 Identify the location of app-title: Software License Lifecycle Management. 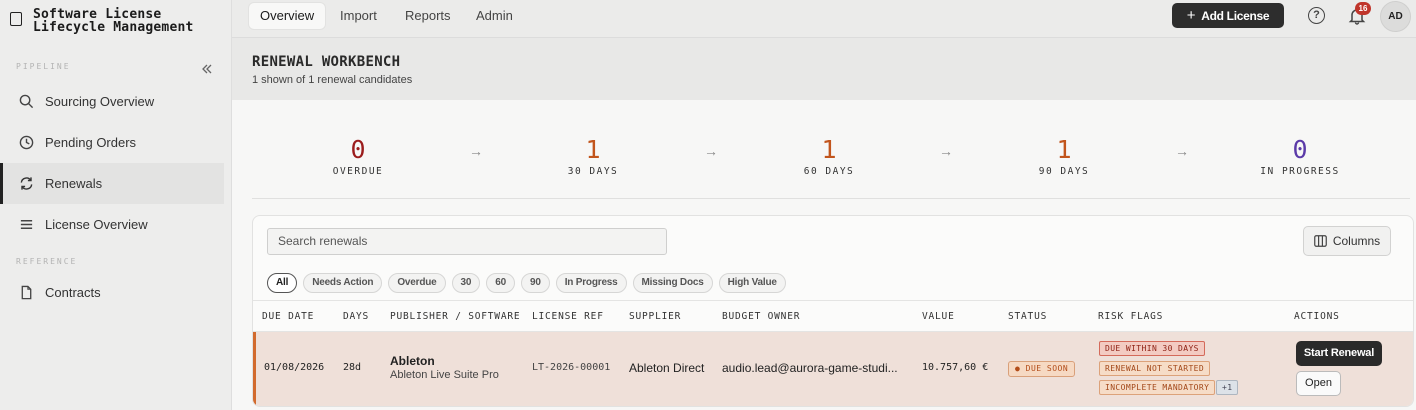
(113, 21).